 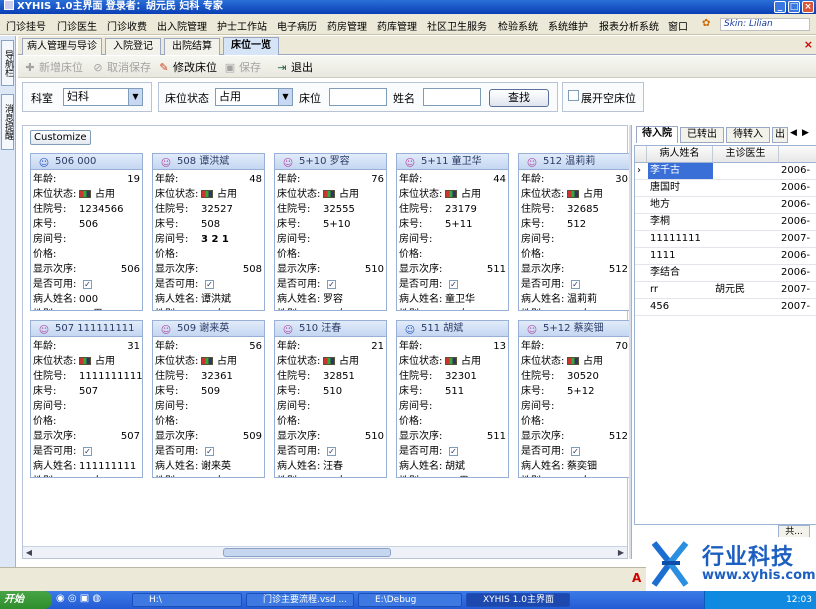 What do you see at coordinates (680, 171) in the screenshot?
I see `patient-name-cell: 李千古` at bounding box center [680, 171].